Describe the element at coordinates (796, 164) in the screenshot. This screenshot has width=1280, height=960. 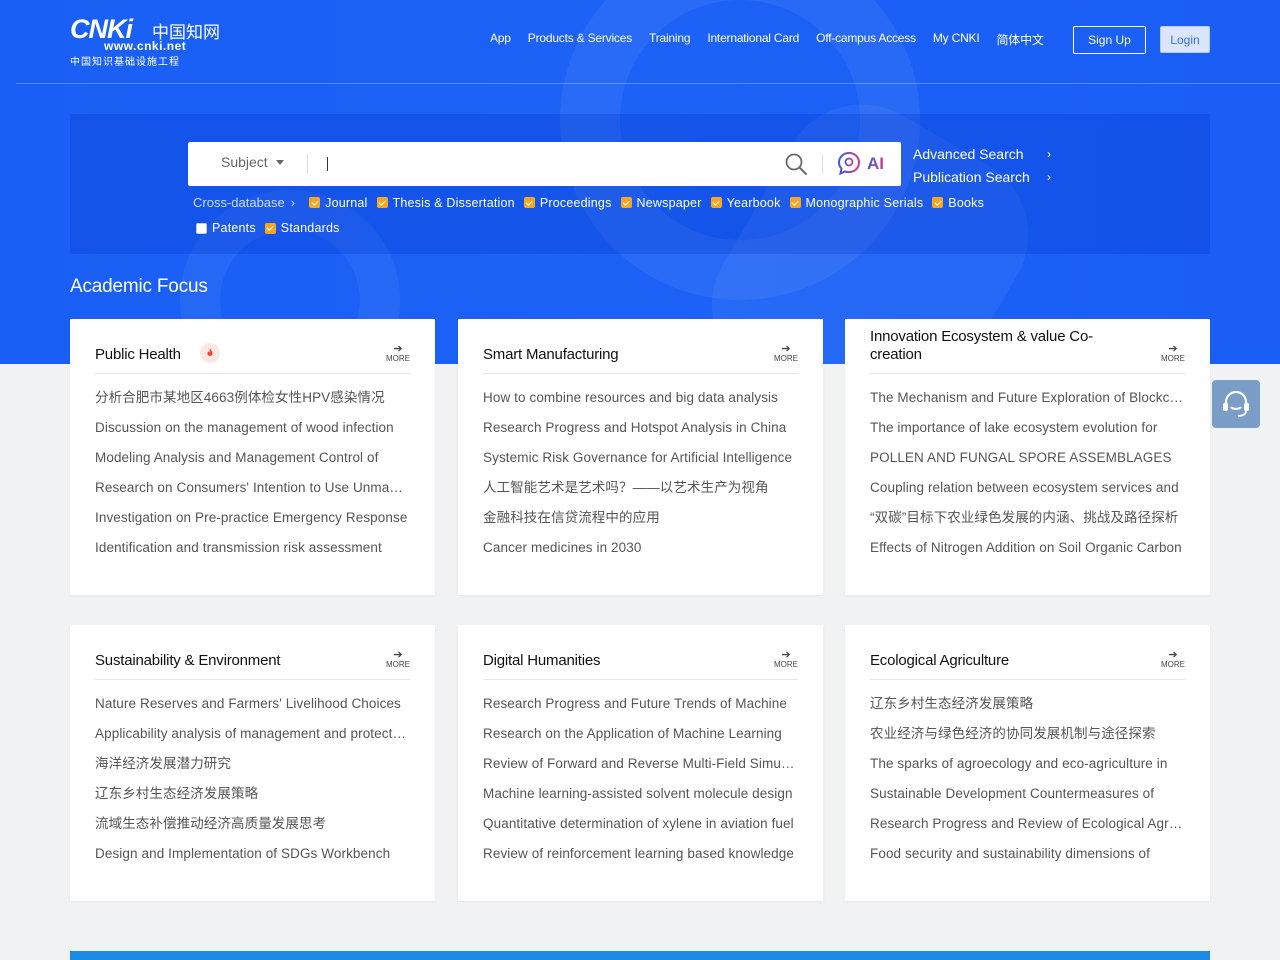
I see `search-icon` at that location.